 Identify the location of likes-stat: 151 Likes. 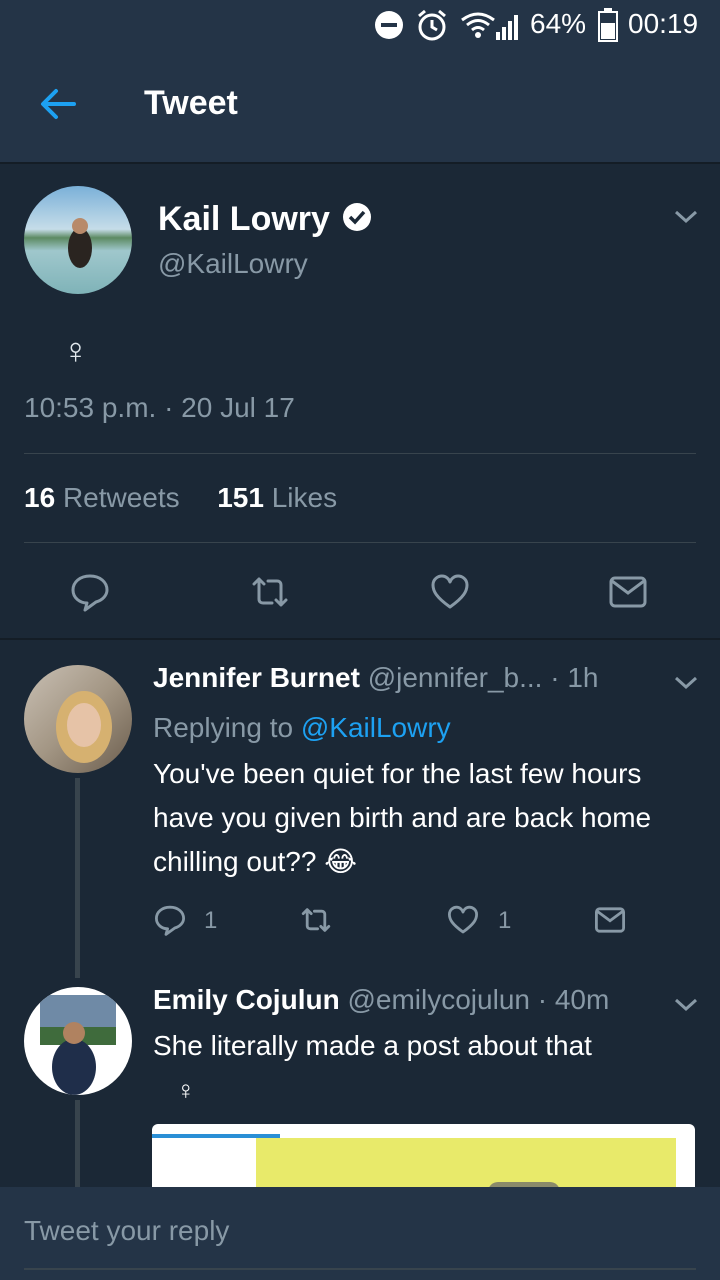
(277, 497).